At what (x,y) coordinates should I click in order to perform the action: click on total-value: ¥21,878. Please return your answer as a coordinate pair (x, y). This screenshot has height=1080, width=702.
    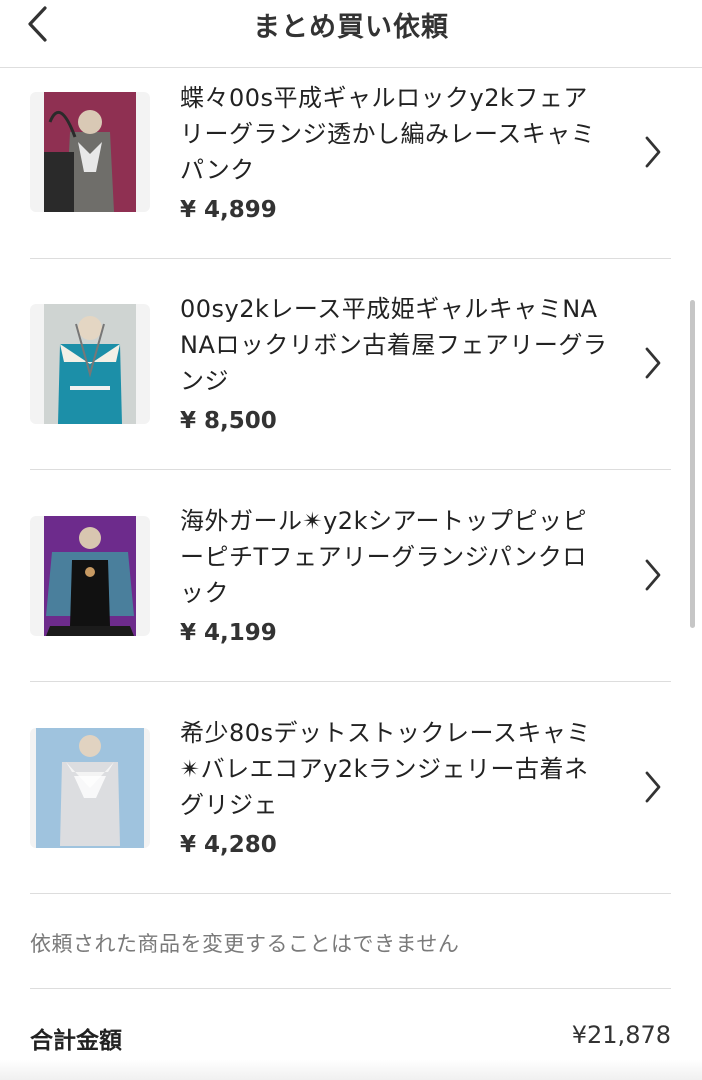
    Looking at the image, I should click on (621, 1035).